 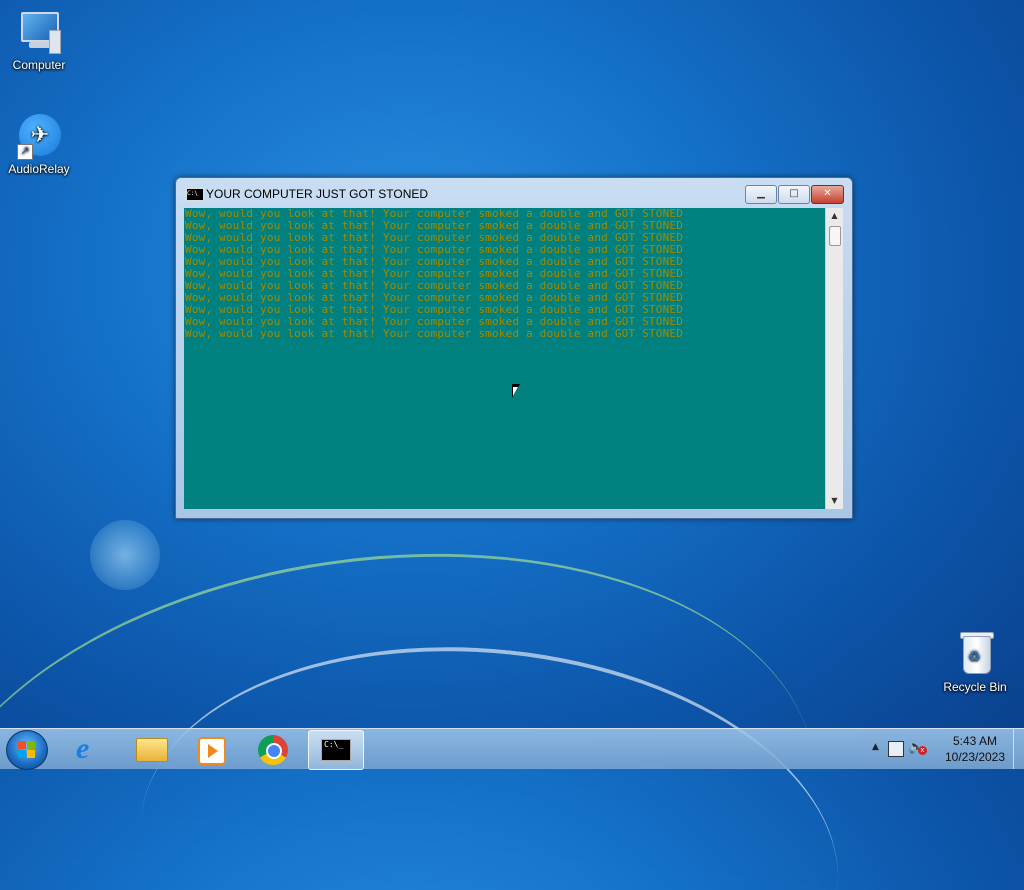 I want to click on window-titlebar: C:\ YOUR COMPUTER JUST GOT STONED ▁ □ ✕, so click(x=514, y=193).